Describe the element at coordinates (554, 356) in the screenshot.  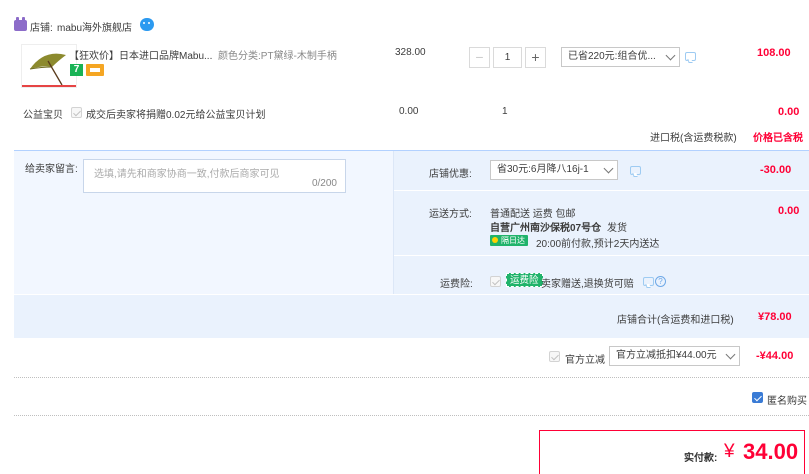
I see `official-discount-checkbox` at that location.